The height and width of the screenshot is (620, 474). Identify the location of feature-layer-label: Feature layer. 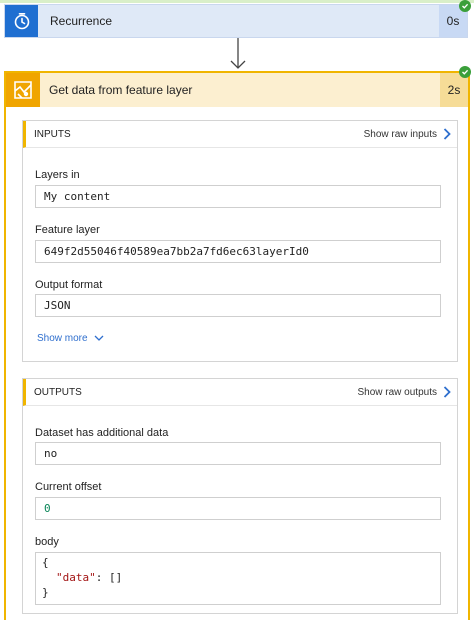
(67, 230).